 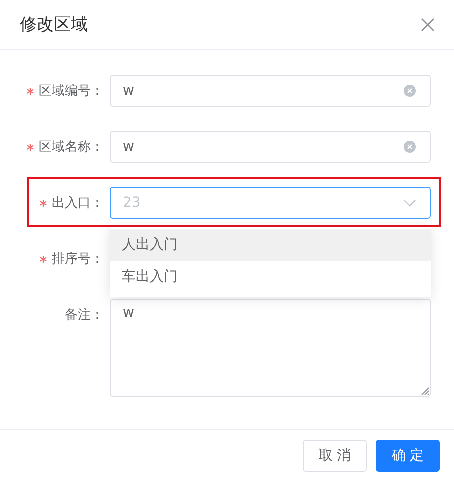 I want to click on dialog-title: 修改区域, so click(x=54, y=25).